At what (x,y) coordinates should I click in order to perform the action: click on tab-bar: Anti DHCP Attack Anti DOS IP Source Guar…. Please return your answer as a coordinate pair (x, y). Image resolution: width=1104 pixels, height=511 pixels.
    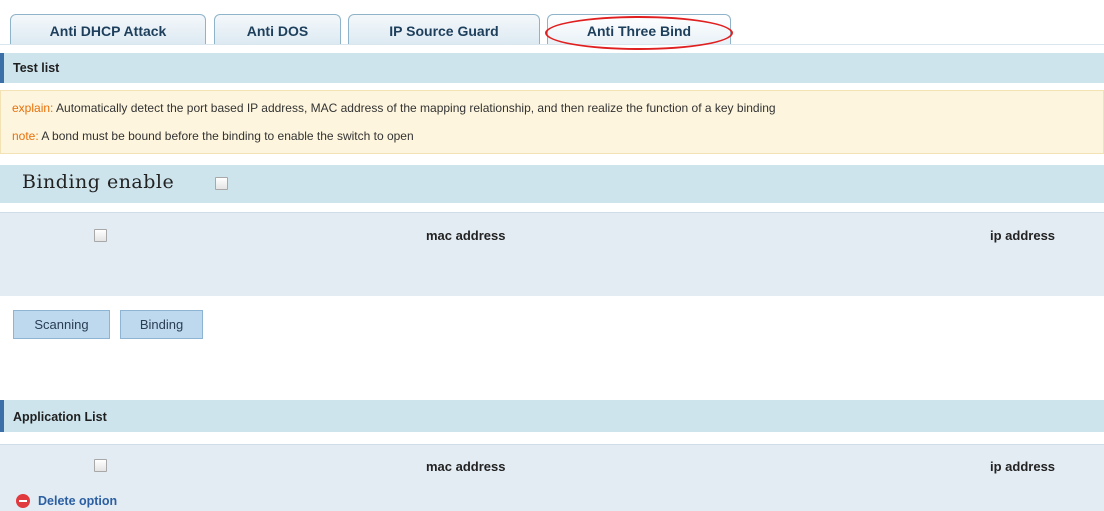
    Looking at the image, I should click on (552, 25).